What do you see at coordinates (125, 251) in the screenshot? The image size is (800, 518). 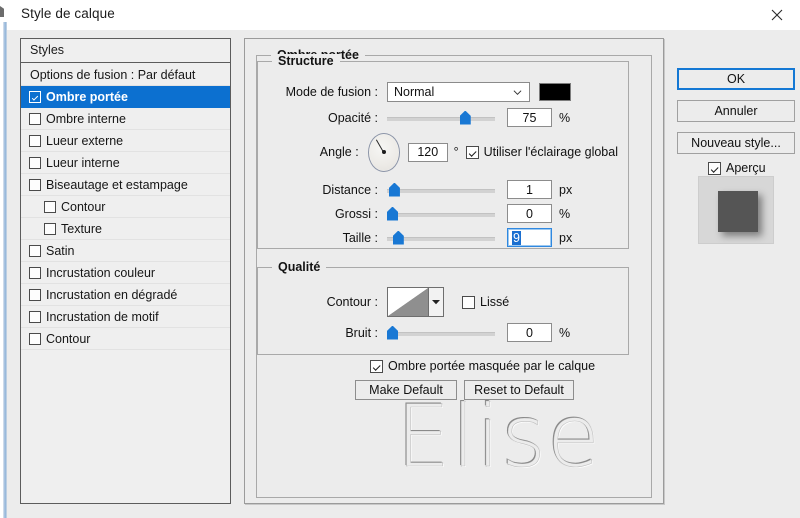 I see `style-list-item: Satin` at bounding box center [125, 251].